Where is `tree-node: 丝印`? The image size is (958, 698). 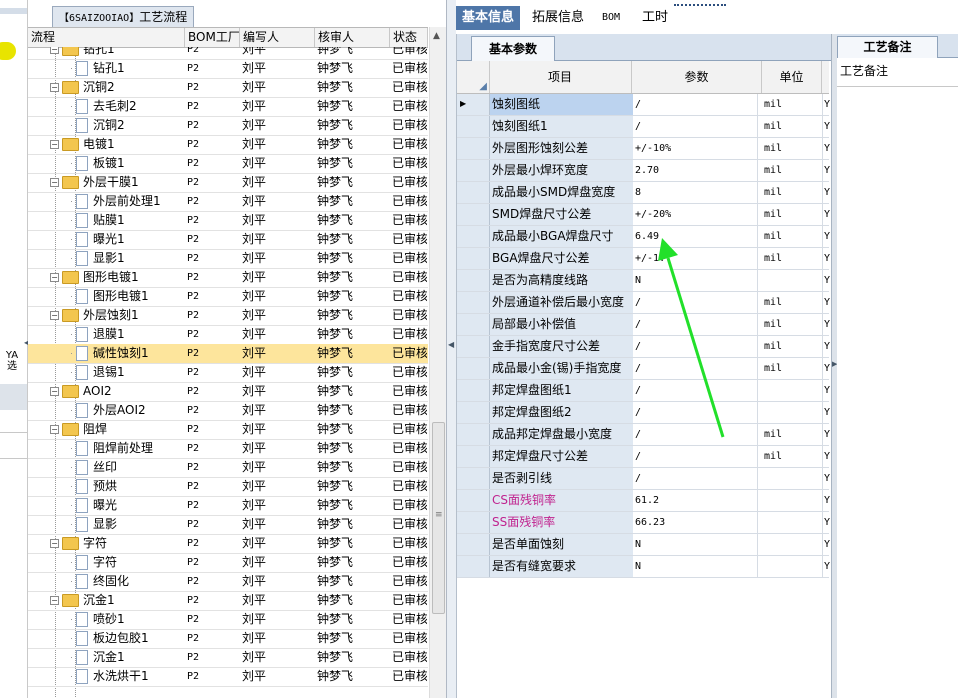 tree-node: 丝印 is located at coordinates (127, 467).